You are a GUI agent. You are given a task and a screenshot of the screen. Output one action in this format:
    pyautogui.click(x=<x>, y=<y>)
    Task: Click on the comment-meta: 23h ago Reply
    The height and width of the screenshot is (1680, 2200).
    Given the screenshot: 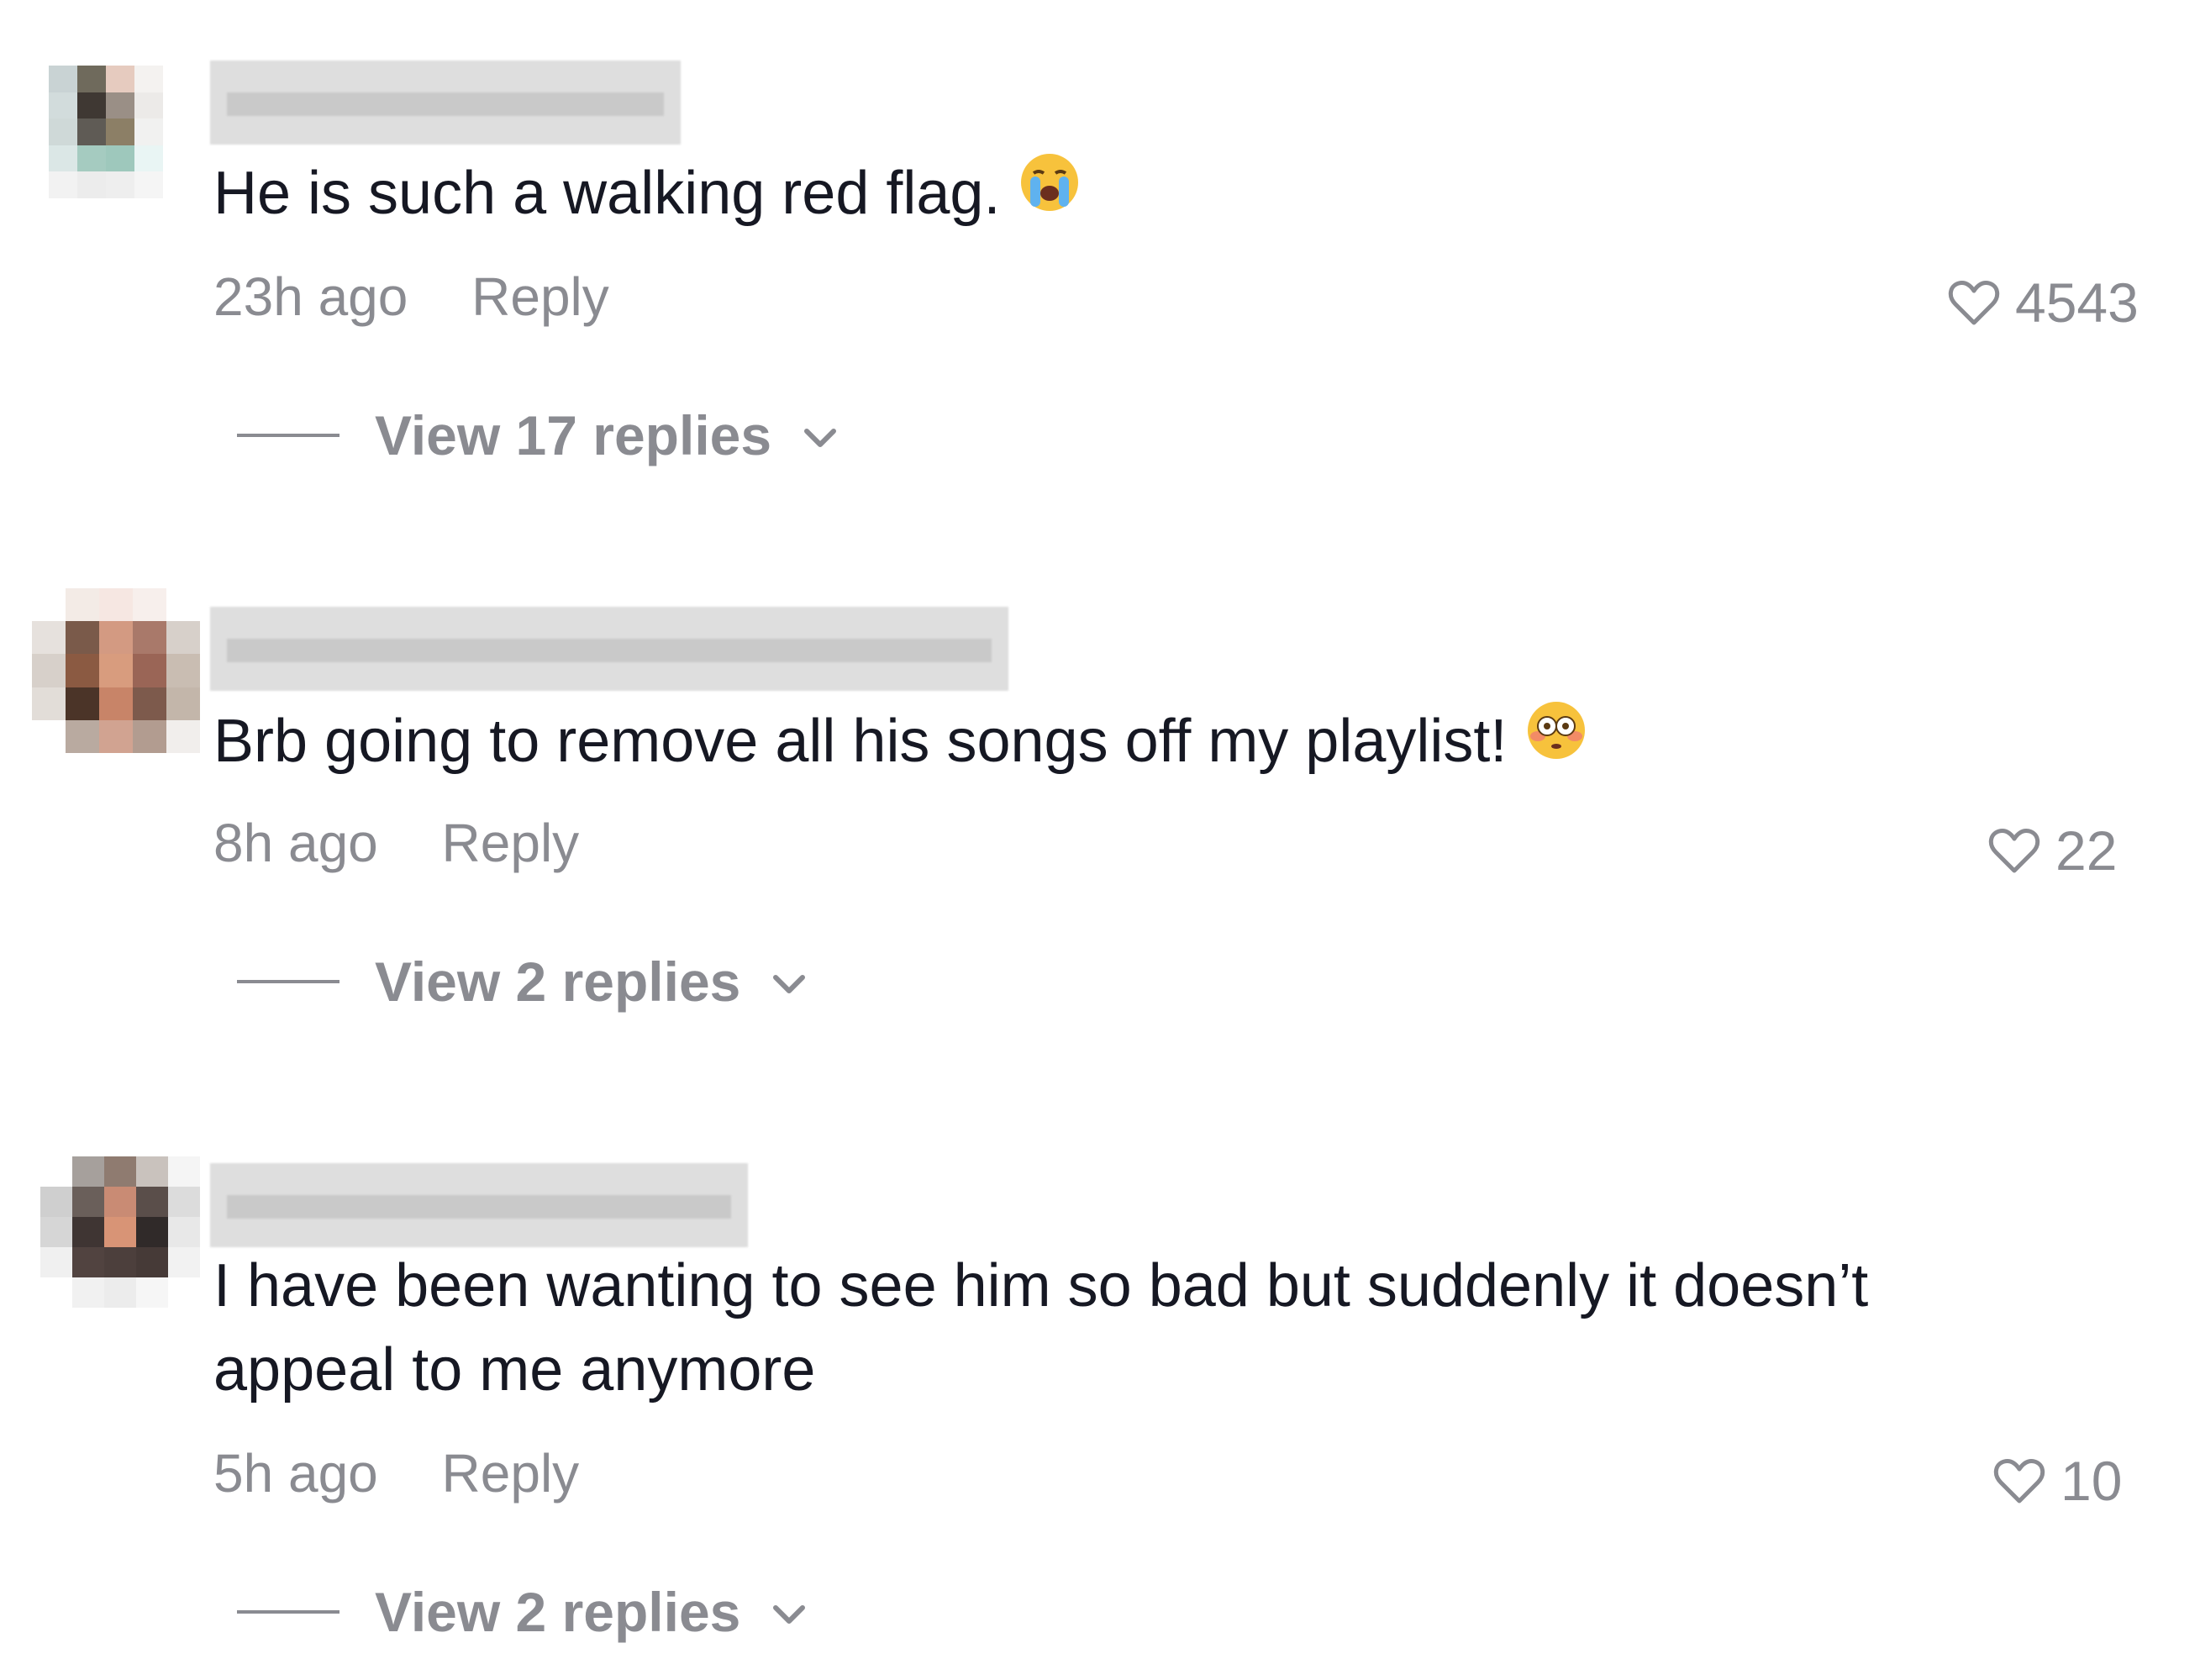 What is the action you would take?
    pyautogui.click(x=411, y=297)
    